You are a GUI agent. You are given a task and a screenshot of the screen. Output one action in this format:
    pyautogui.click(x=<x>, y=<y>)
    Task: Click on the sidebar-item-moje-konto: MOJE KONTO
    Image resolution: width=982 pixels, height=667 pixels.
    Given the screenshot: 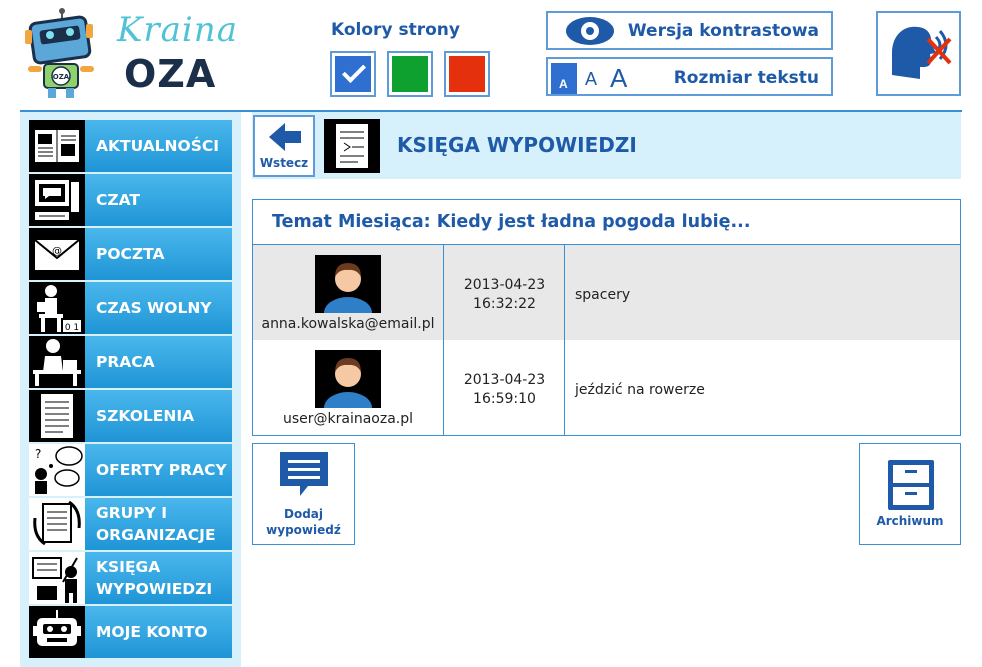 What is the action you would take?
    pyautogui.click(x=130, y=632)
    